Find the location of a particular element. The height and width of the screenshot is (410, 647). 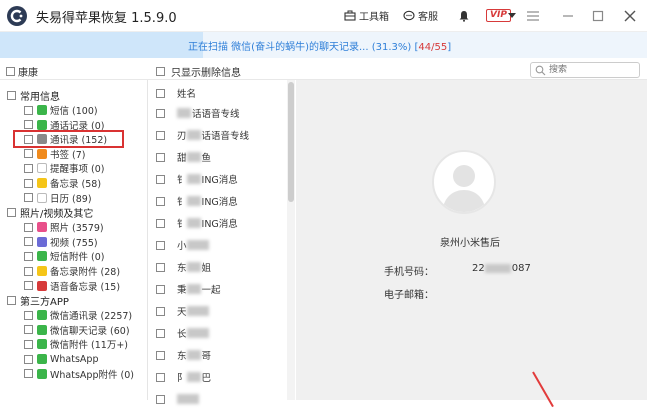

search-box is located at coordinates (585, 70).